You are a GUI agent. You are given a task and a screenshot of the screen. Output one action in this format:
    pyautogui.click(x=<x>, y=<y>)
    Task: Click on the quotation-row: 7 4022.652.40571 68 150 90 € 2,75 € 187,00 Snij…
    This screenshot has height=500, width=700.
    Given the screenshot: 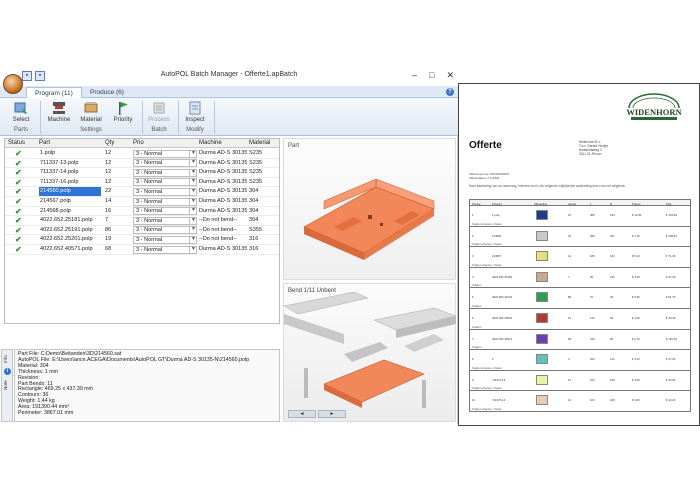 What is the action you would take?
    pyautogui.click(x=580, y=340)
    